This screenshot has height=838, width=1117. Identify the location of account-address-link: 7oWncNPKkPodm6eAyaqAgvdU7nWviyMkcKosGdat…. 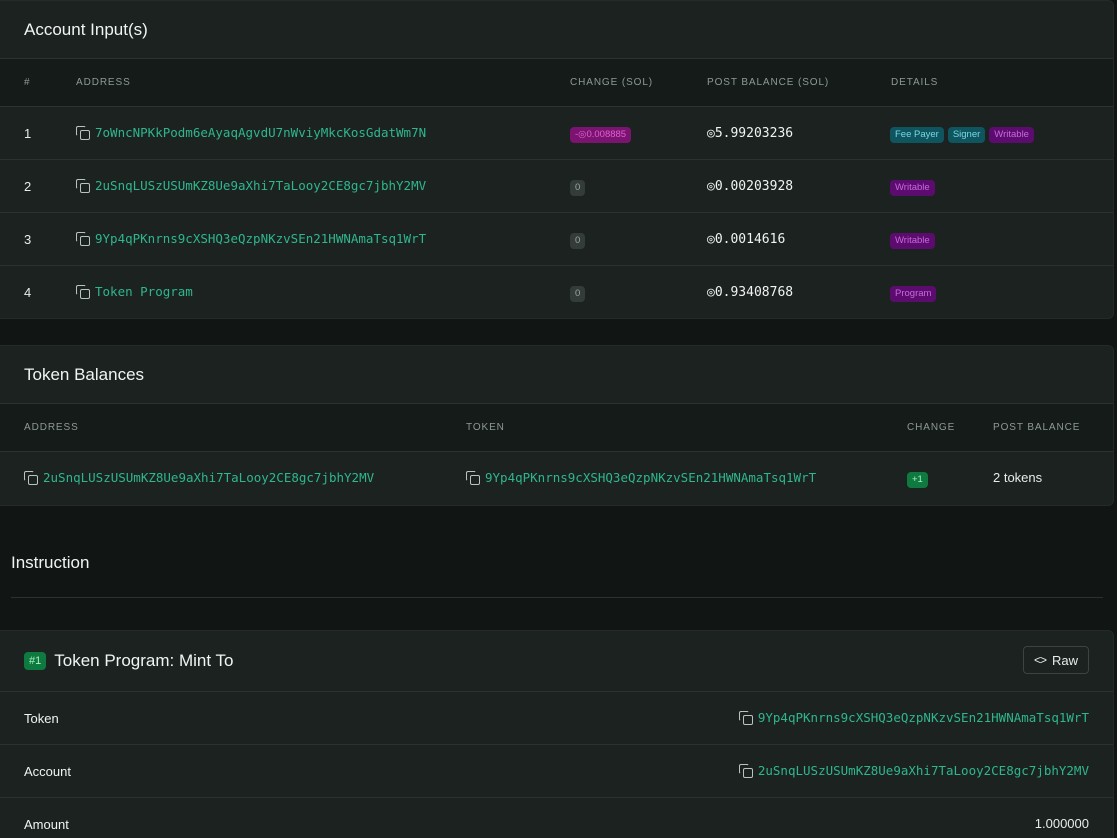
(251, 132).